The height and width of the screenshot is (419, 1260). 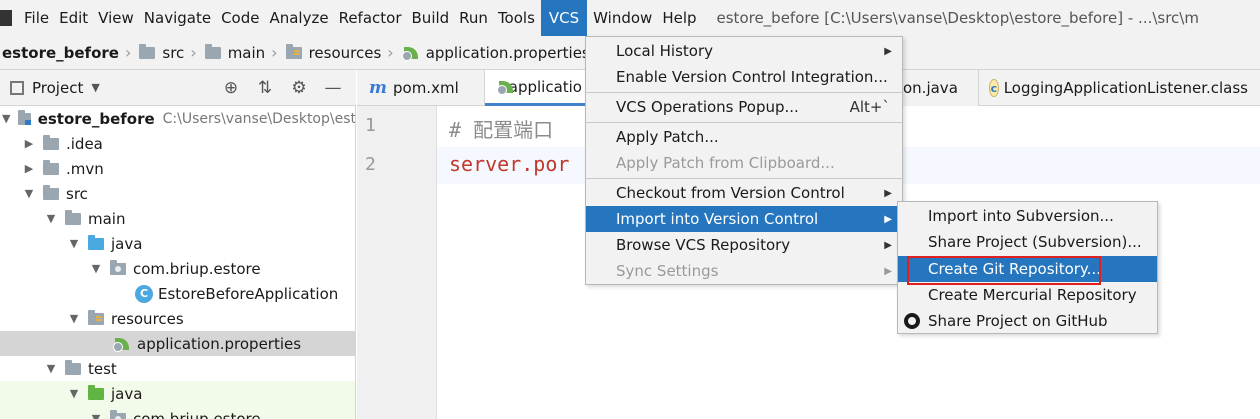 I want to click on locate-icon: ⊕, so click(x=231, y=88).